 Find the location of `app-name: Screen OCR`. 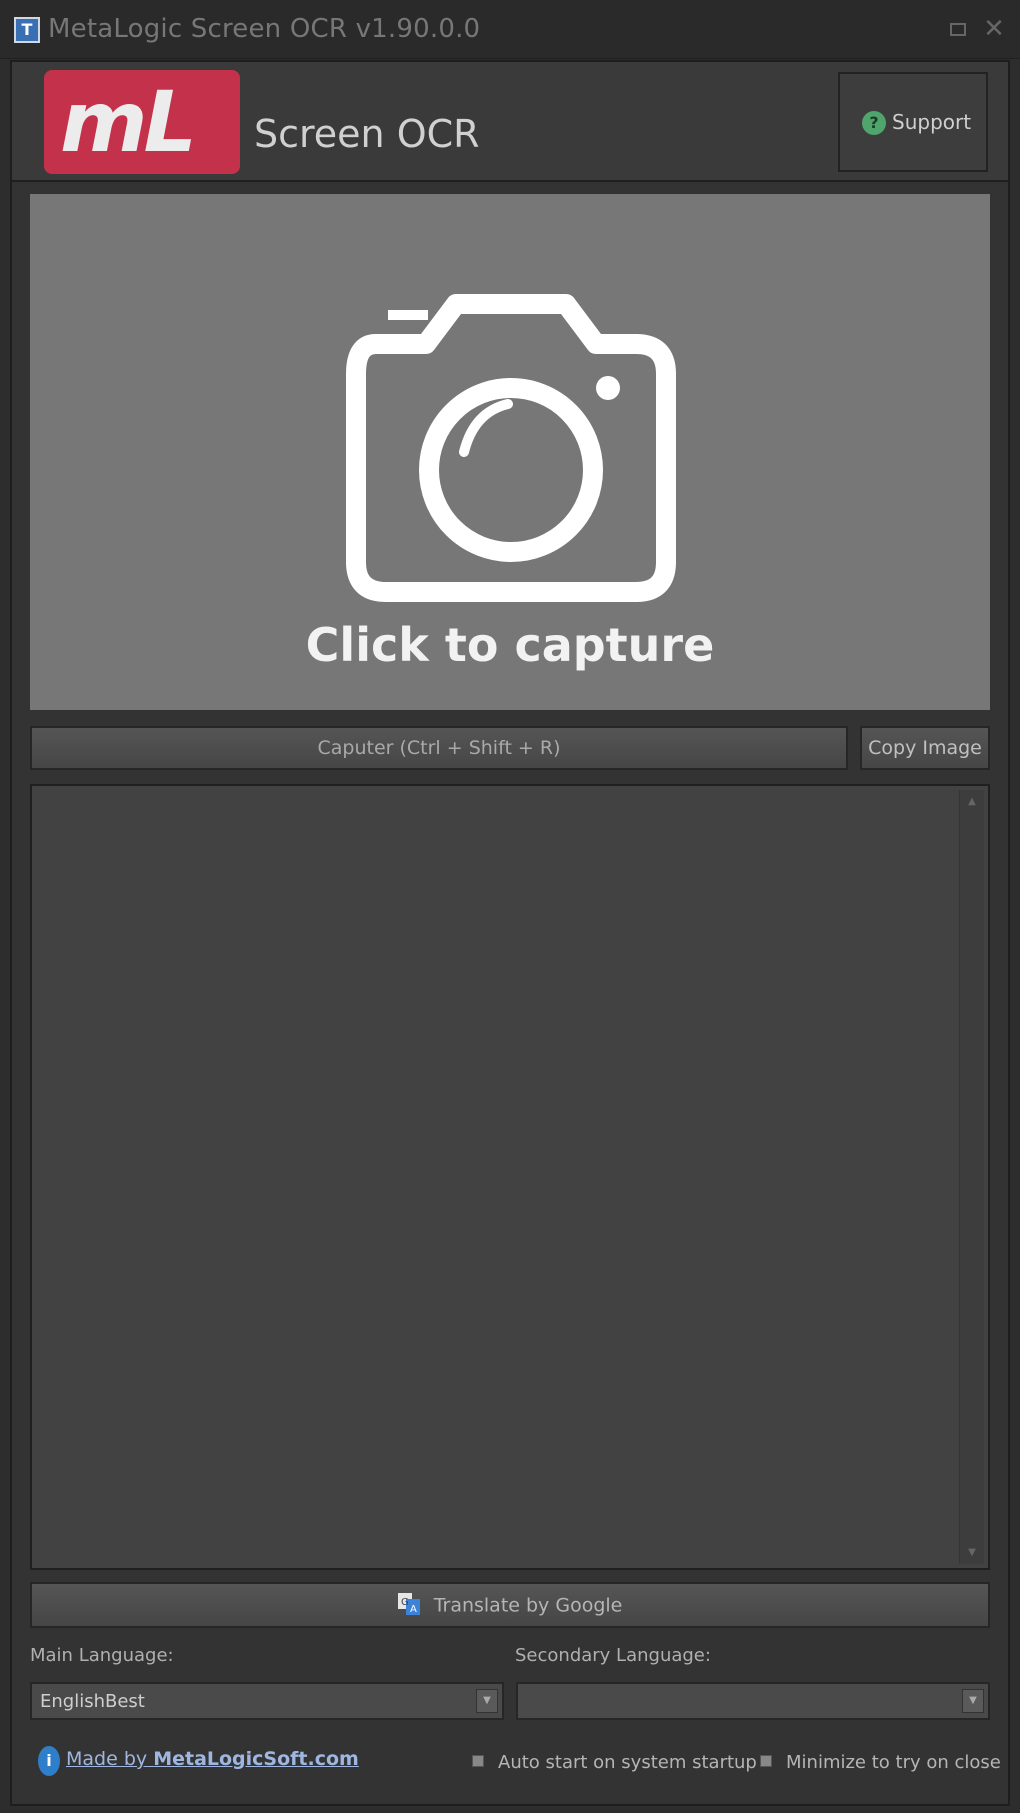

app-name: Screen OCR is located at coordinates (367, 134).